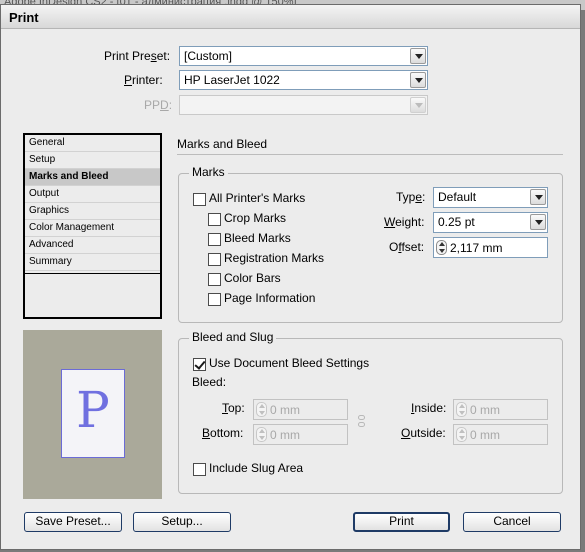 This screenshot has width=585, height=552. Describe the element at coordinates (92, 273) in the screenshot. I see `category-list-divider` at that location.